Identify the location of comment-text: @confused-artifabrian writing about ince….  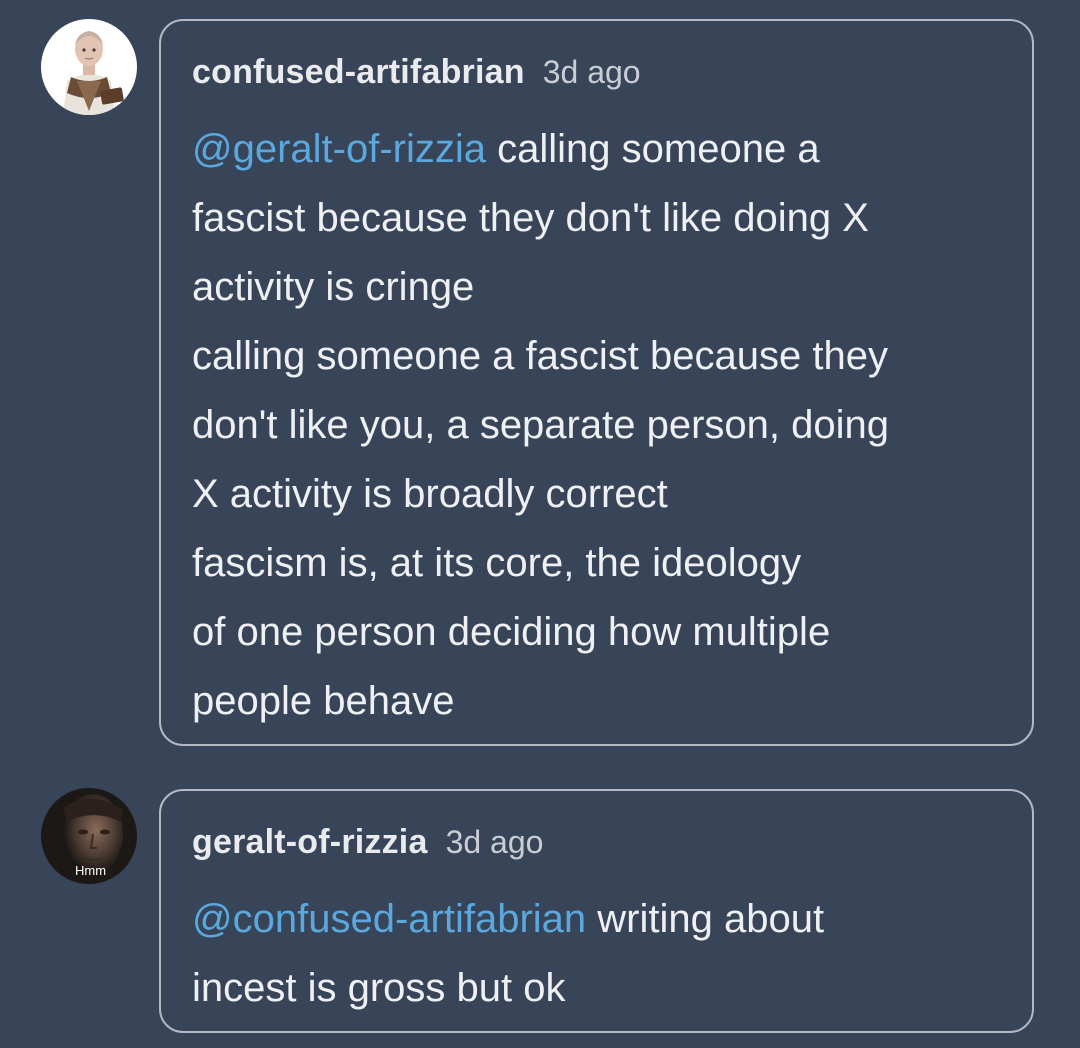
(607, 954).